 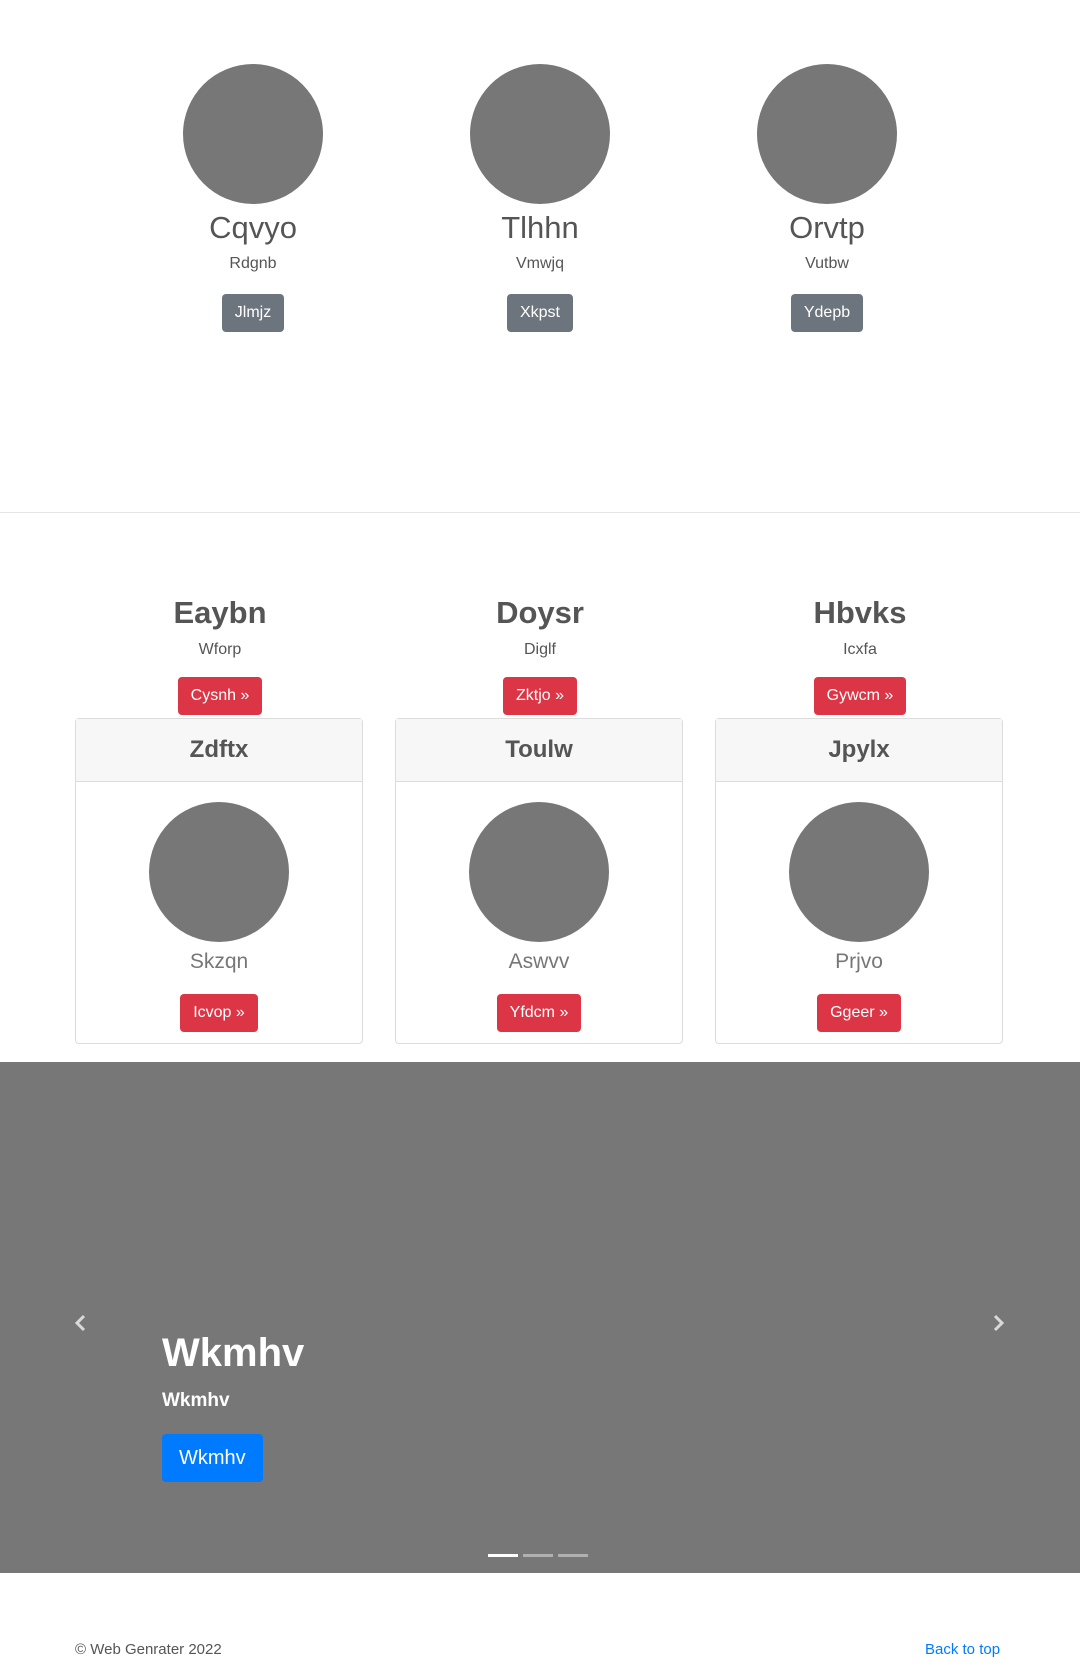 What do you see at coordinates (148, 1649) in the screenshot?
I see `copyright-text: © Web Genrater 2022` at bounding box center [148, 1649].